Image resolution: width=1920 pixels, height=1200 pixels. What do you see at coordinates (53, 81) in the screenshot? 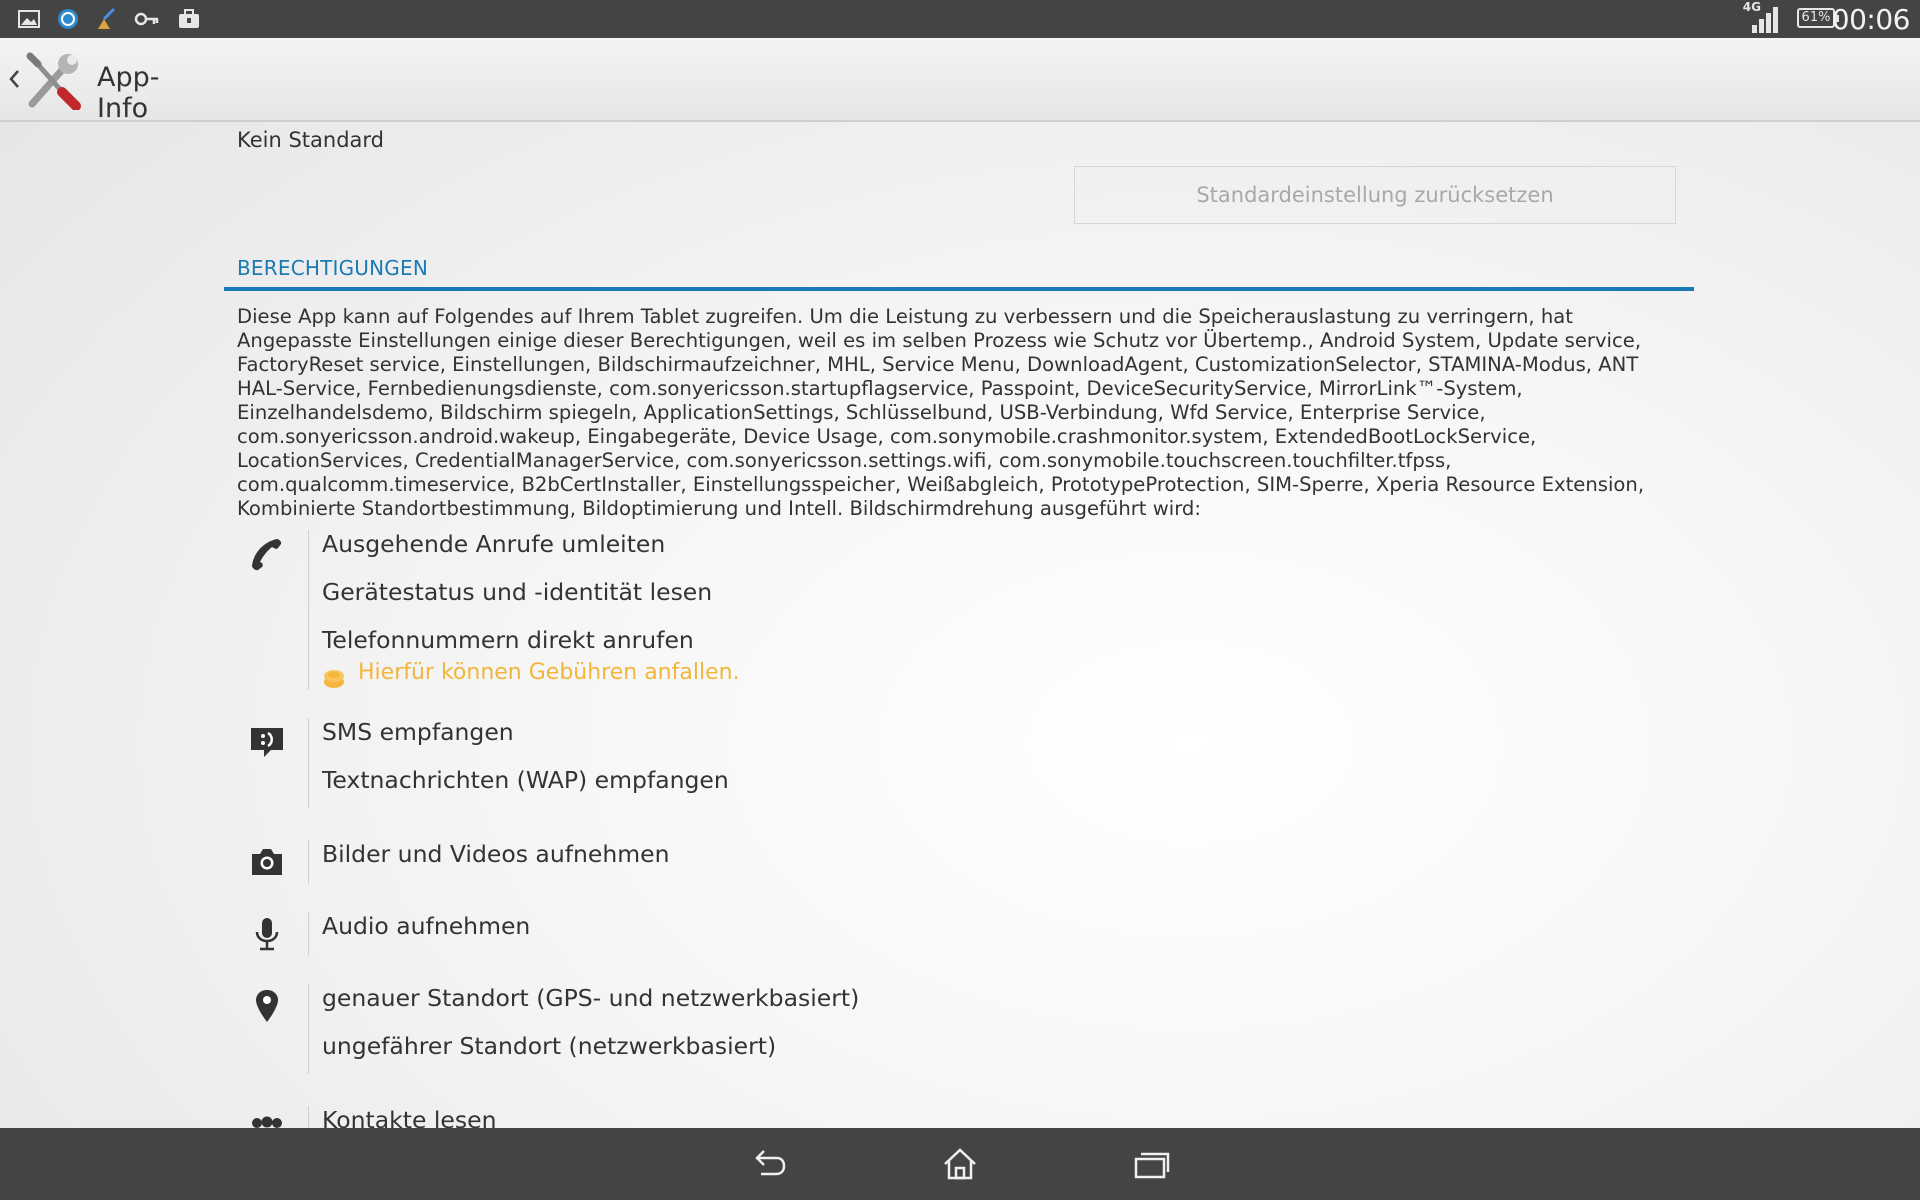
I see `tools-icon` at bounding box center [53, 81].